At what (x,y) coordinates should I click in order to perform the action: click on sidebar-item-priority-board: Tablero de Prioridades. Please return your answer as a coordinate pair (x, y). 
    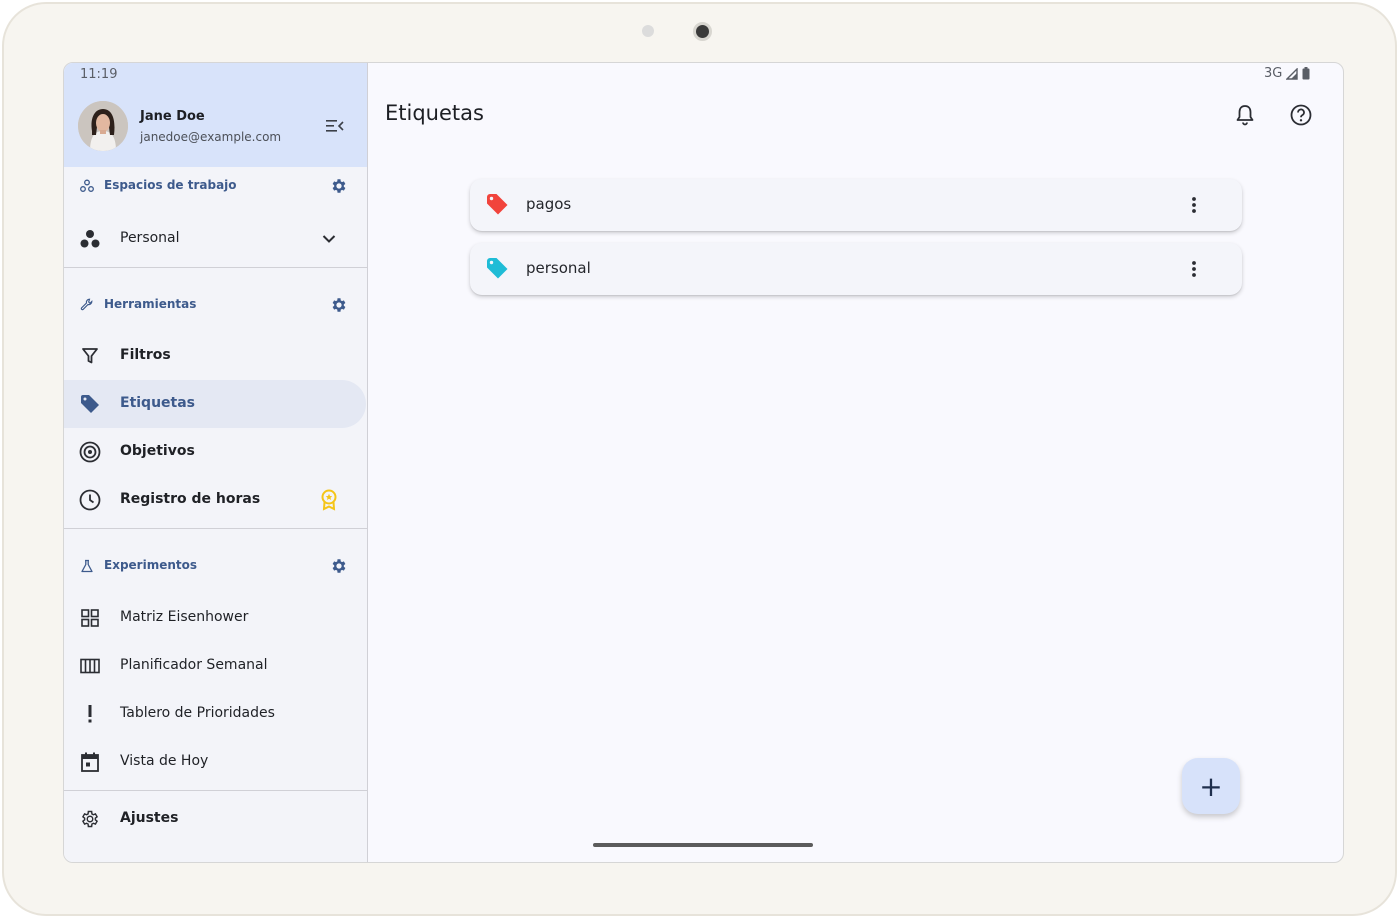
    Looking at the image, I should click on (215, 714).